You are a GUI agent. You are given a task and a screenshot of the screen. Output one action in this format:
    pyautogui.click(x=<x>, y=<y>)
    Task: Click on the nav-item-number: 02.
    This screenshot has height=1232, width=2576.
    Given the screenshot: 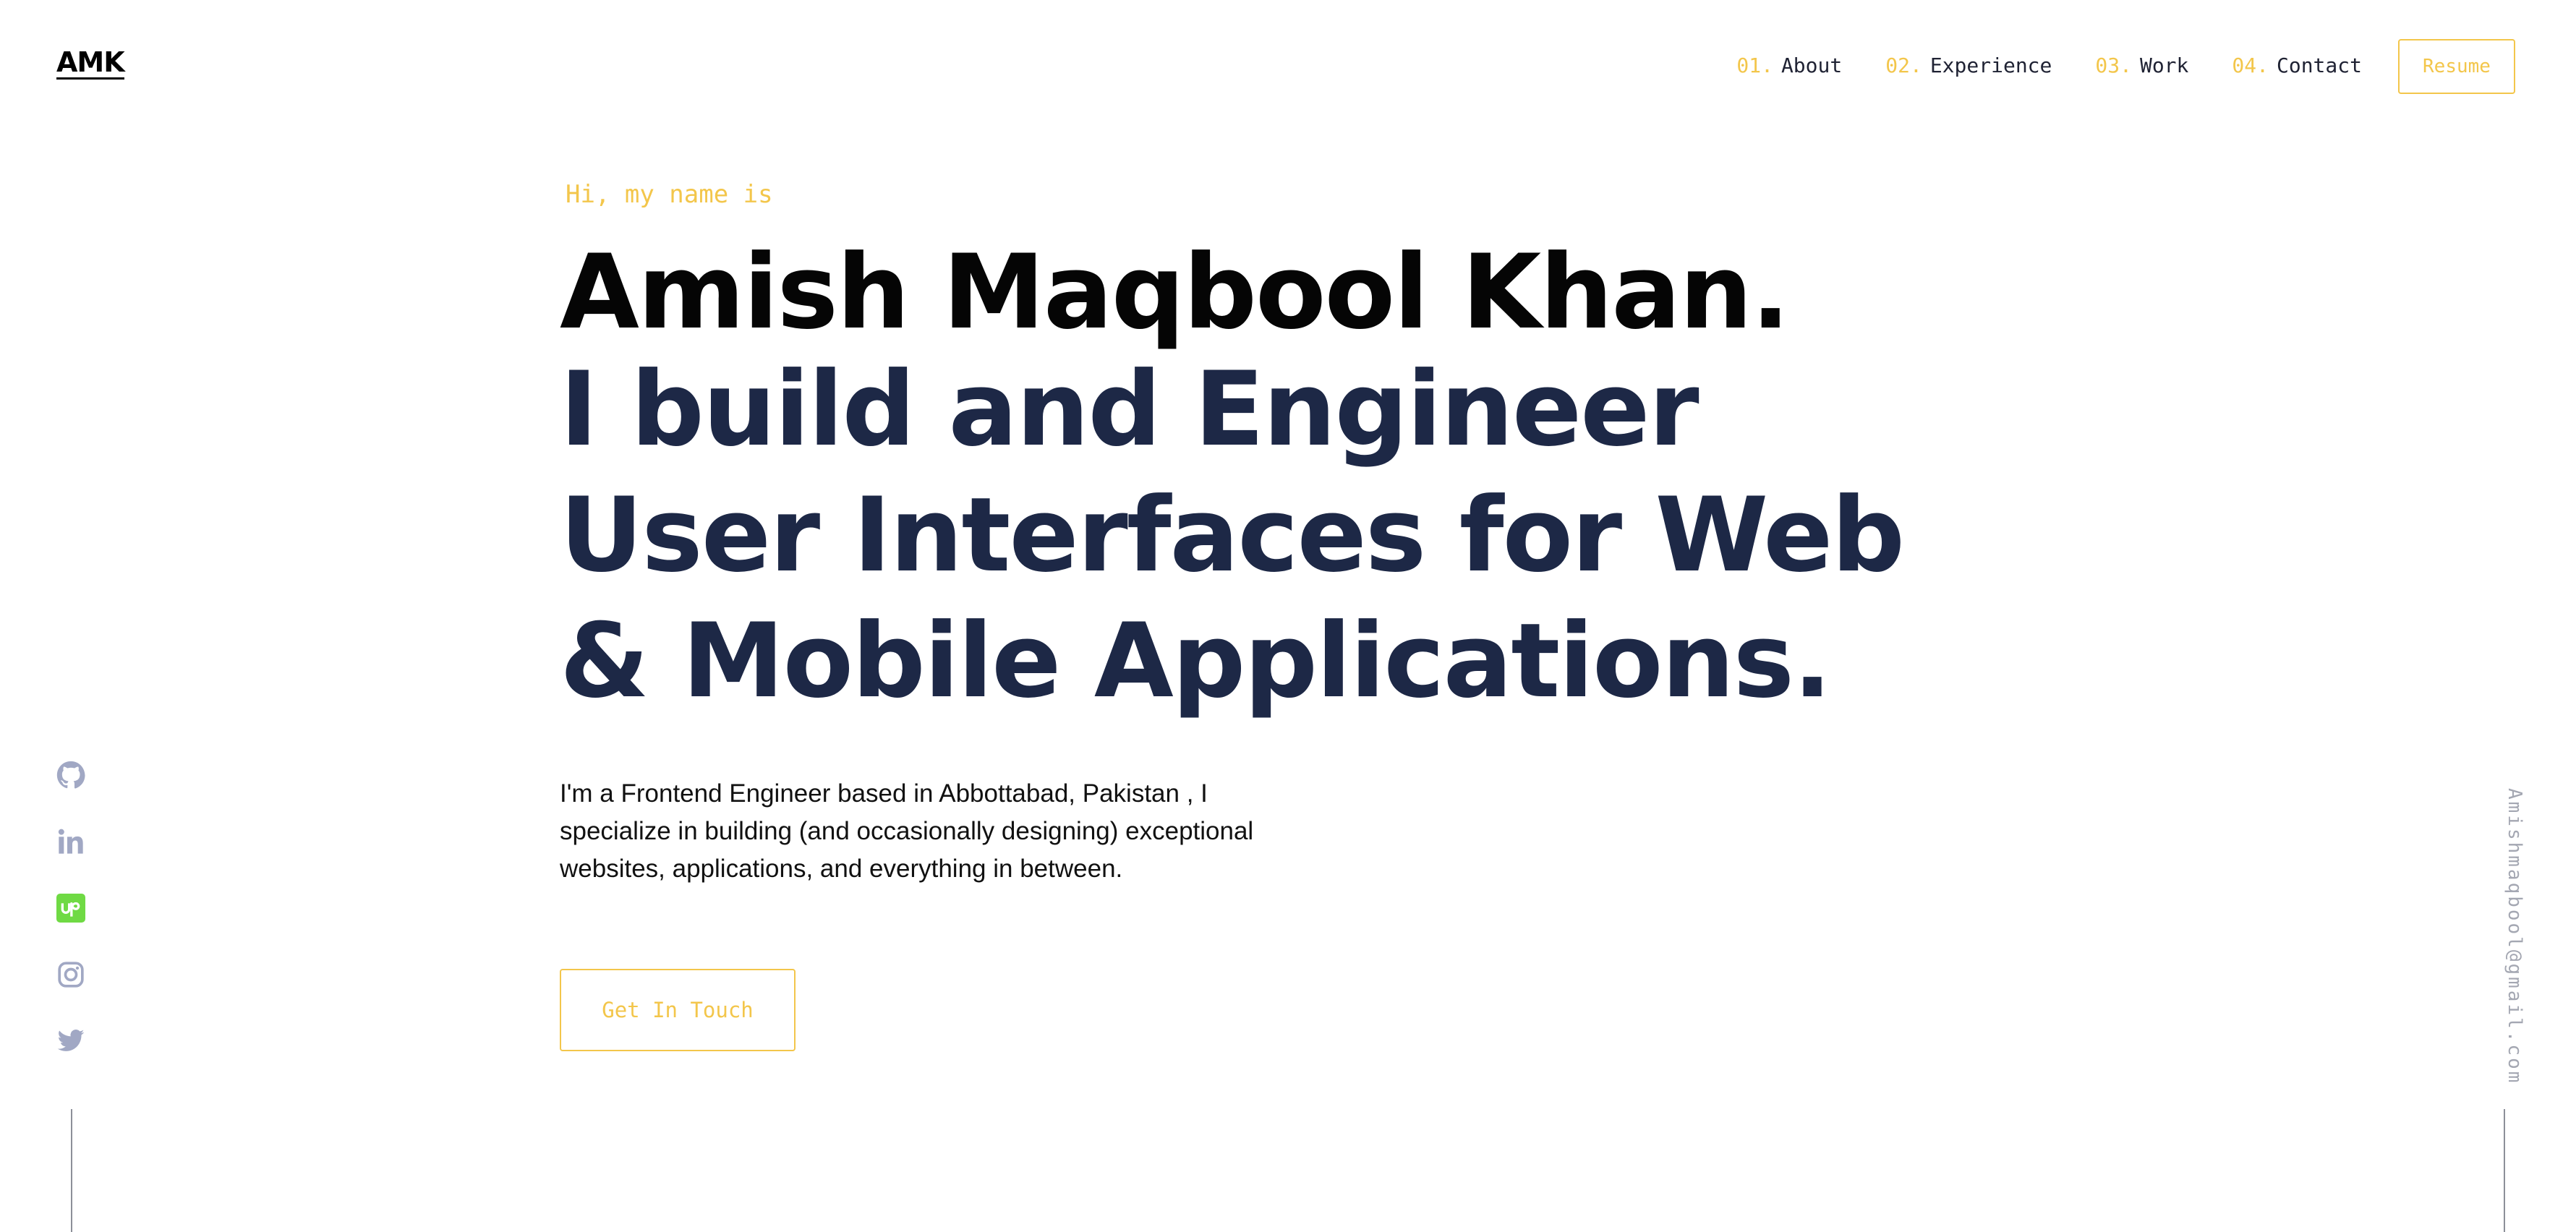 What is the action you would take?
    pyautogui.click(x=1904, y=65)
    